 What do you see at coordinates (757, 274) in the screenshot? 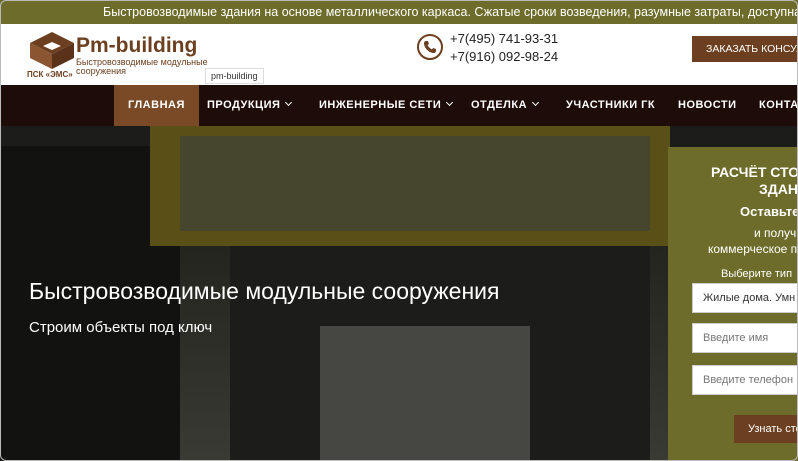
I see `calc-choose-label: Выберите тип` at bounding box center [757, 274].